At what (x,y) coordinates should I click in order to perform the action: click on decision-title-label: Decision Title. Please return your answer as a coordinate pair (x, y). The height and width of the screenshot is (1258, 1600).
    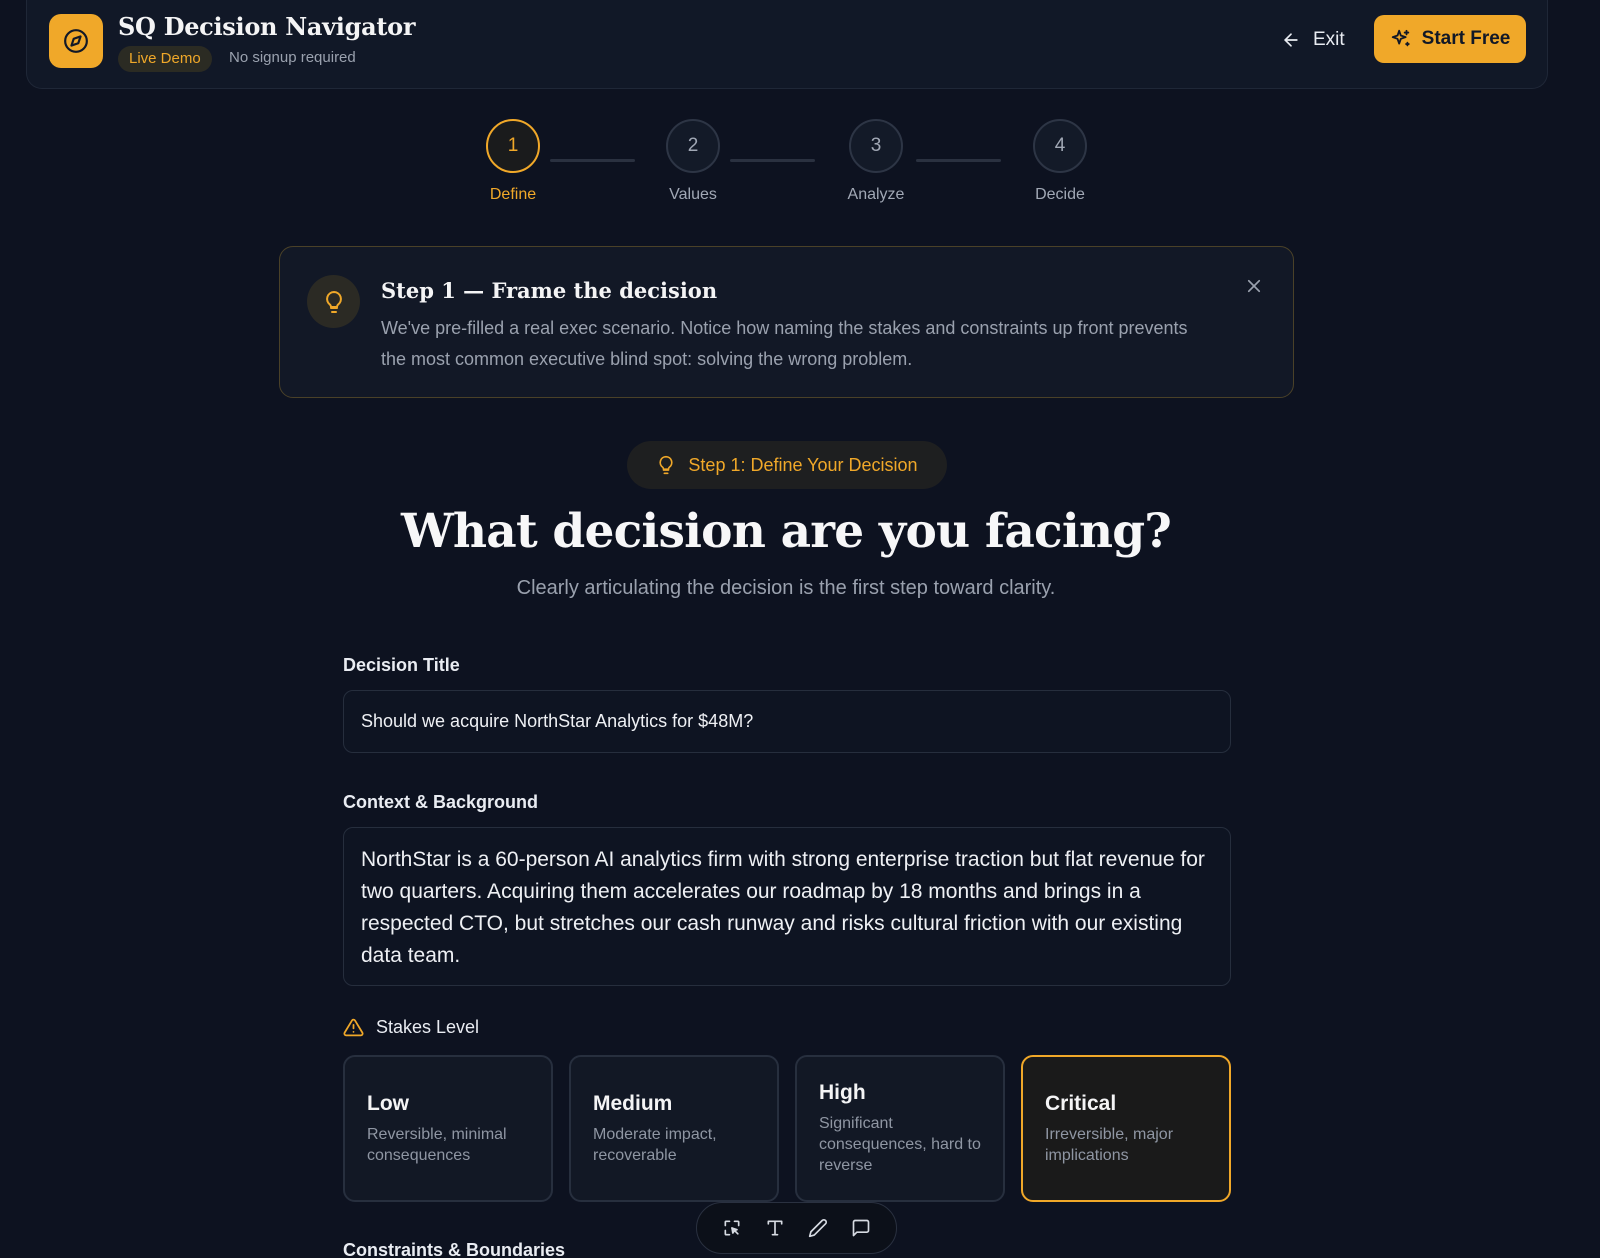
    Looking at the image, I should click on (401, 665).